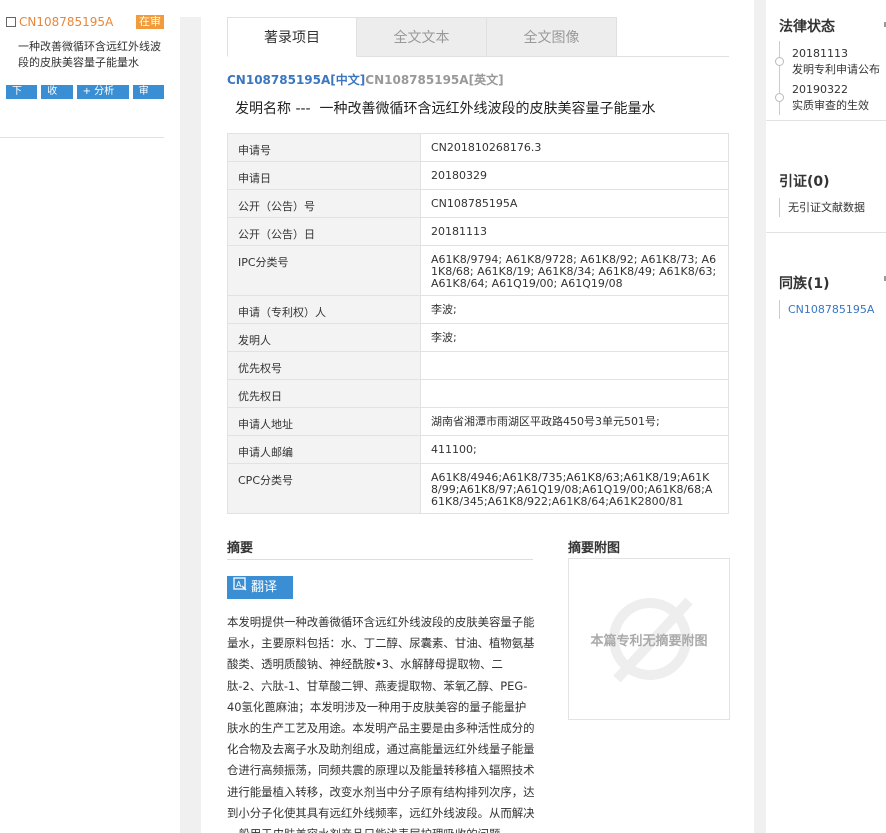 This screenshot has height=833, width=886. I want to click on field-label: 优先权日, so click(324, 393).